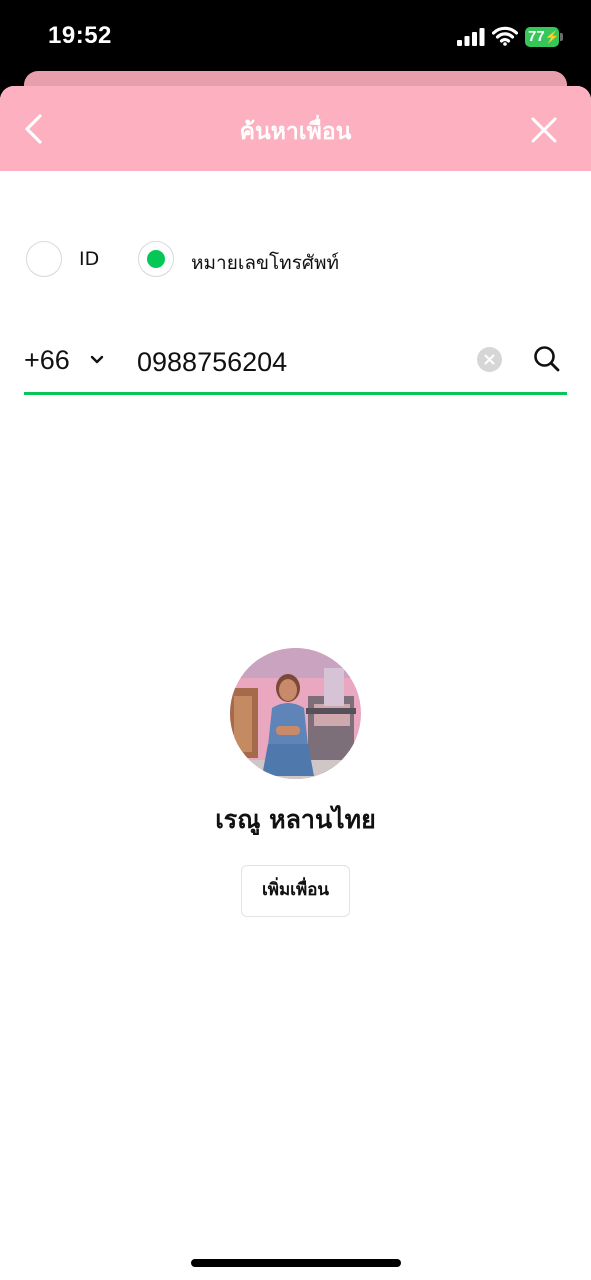 The width and height of the screenshot is (591, 1280). I want to click on battery-icon: 77⚡, so click(542, 37).